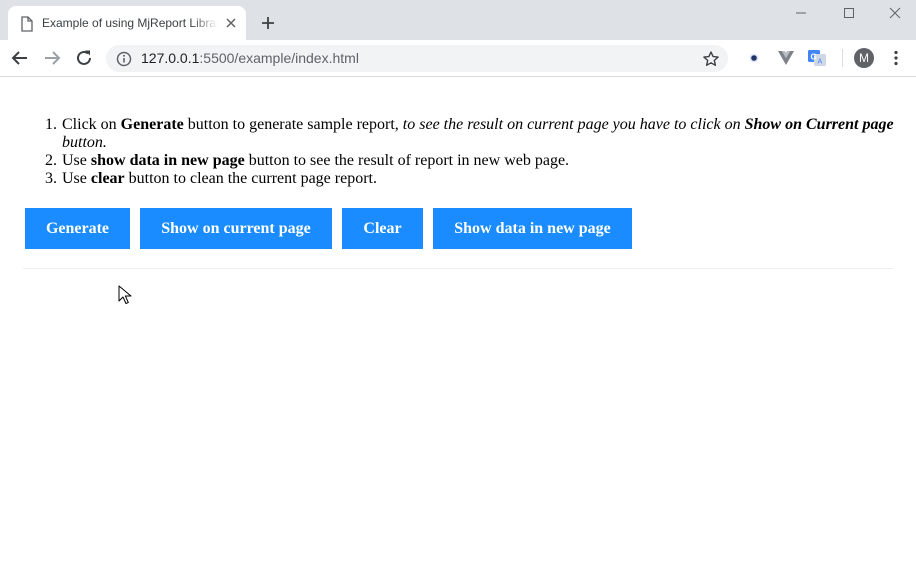 This screenshot has width=916, height=564. I want to click on list-number: 3., so click(51, 178).